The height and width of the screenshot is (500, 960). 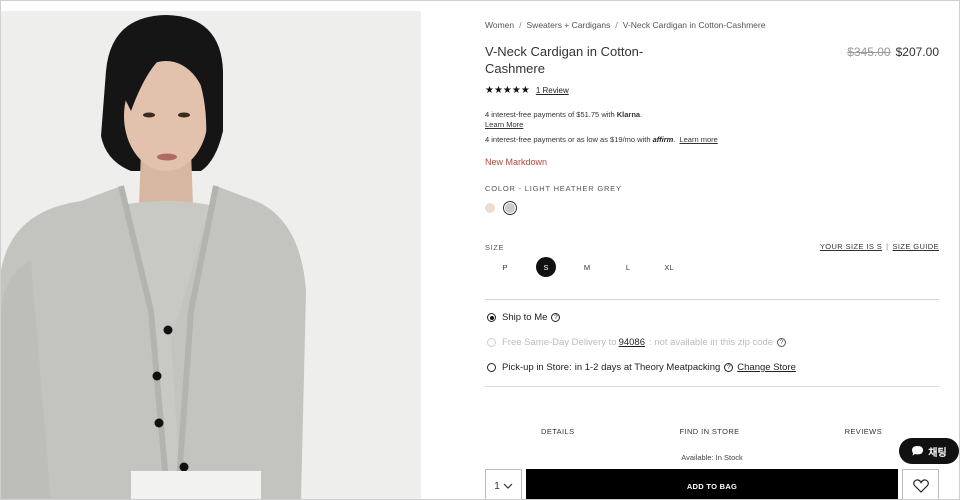 I want to click on pickup-label: Pick-up in Store:, so click(x=537, y=367).